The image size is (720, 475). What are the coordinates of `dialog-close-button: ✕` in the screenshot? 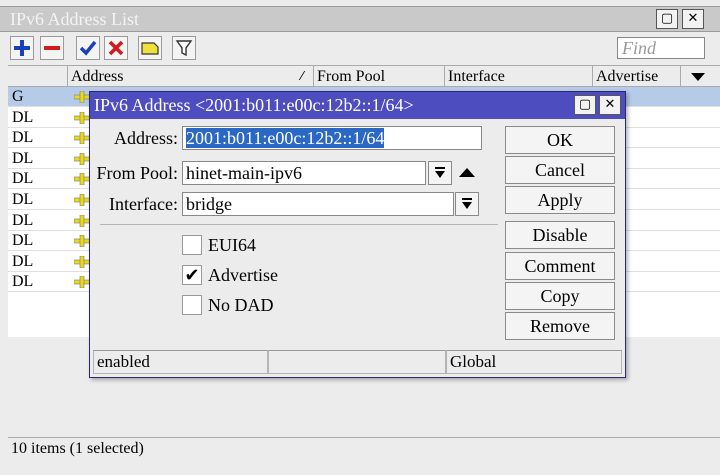 It's located at (610, 105).